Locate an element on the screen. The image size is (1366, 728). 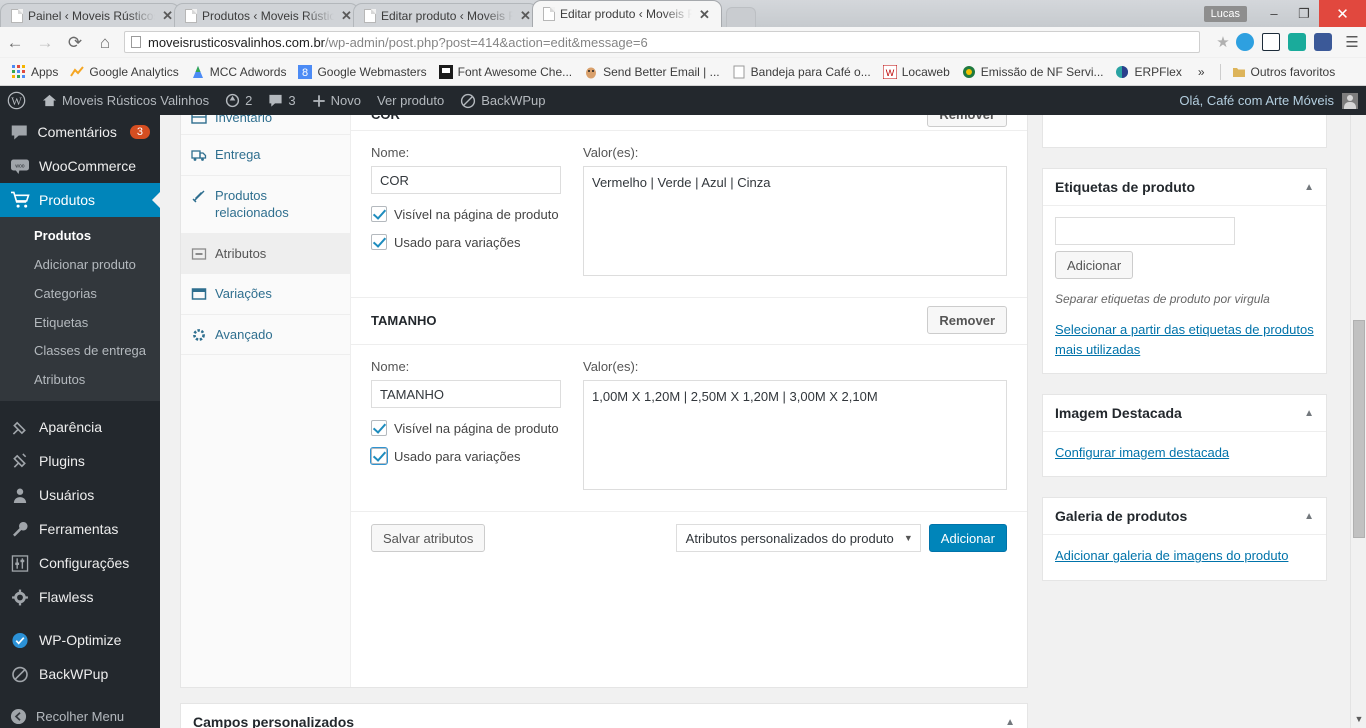
cloud-extension-icon is located at coordinates (1245, 42).